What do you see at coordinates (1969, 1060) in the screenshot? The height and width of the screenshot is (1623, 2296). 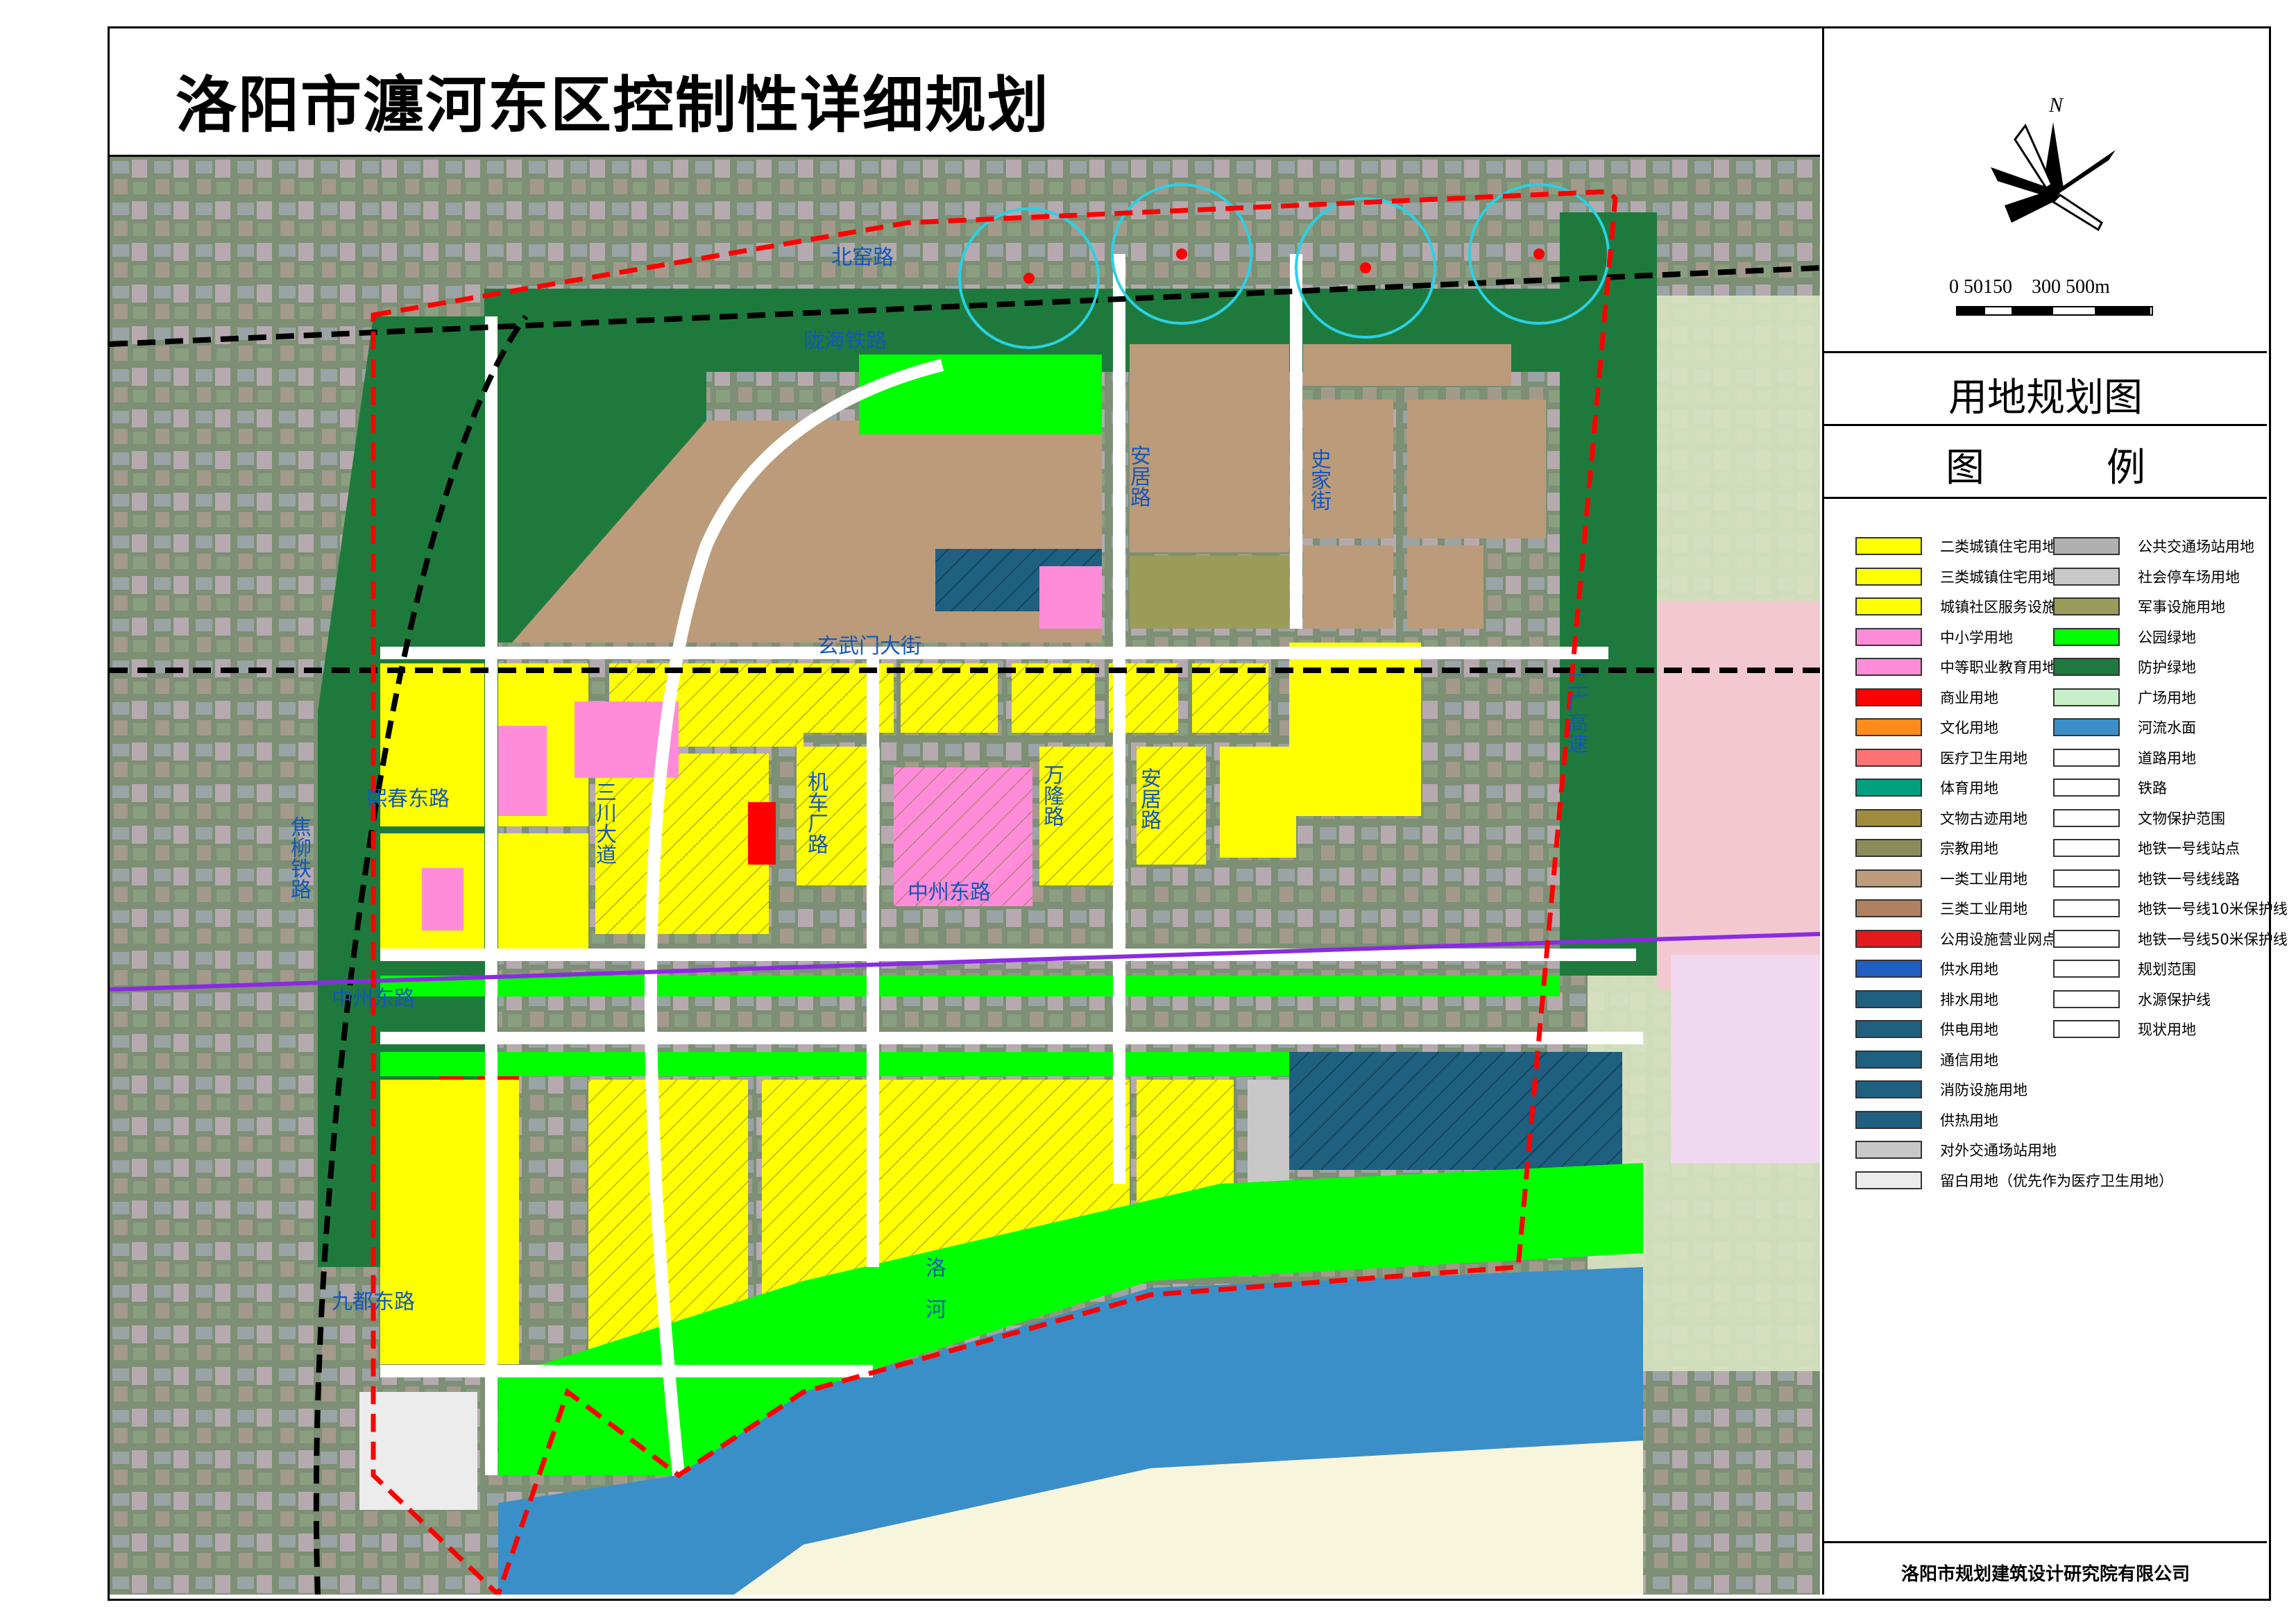 I see `legend-label: 通信用地` at bounding box center [1969, 1060].